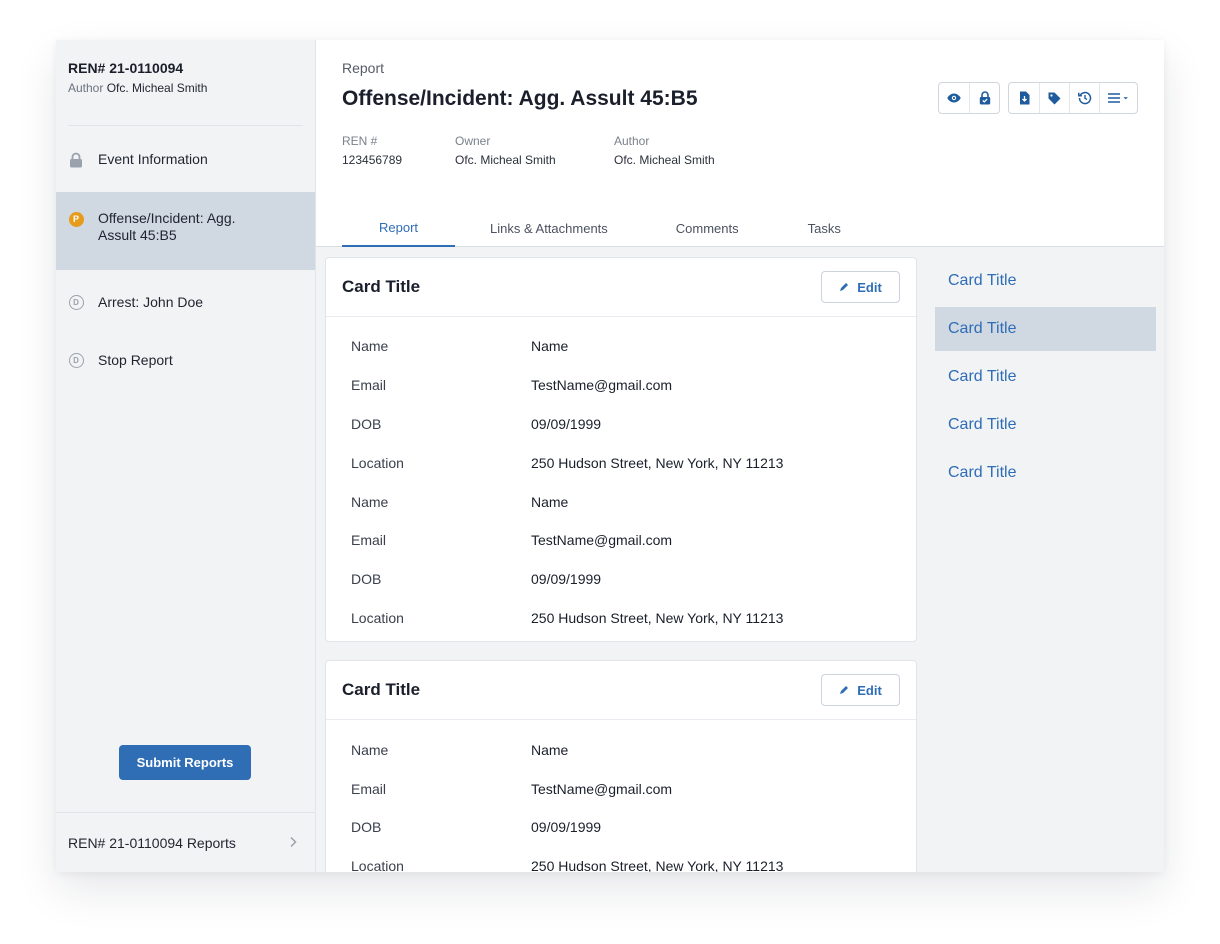 This screenshot has height=944, width=1220. What do you see at coordinates (157, 88) in the screenshot?
I see `sidebar-author-name: Ofc. Micheal Smith` at bounding box center [157, 88].